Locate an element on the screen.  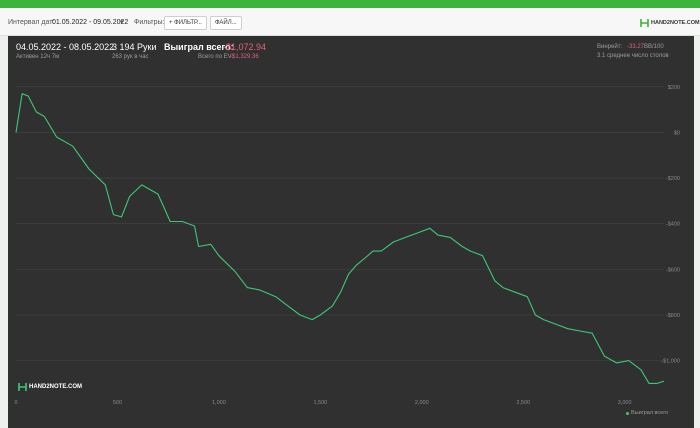
y-tick-label: $0 is located at coordinates (677, 133).